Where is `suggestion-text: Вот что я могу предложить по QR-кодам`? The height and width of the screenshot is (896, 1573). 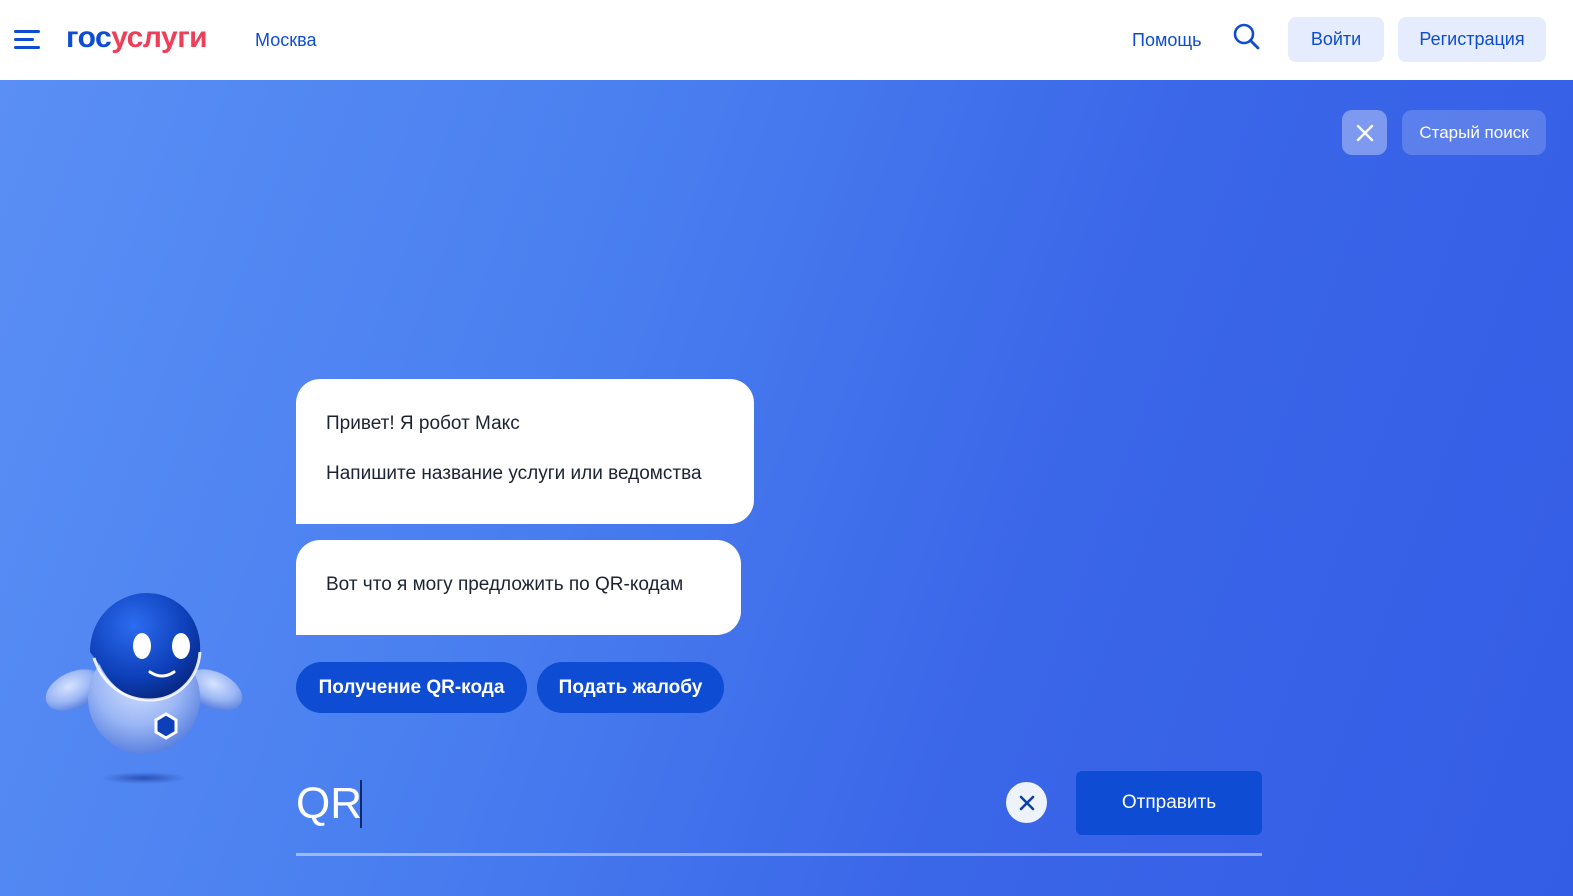
suggestion-text: Вот что я могу предложить по QR-кодам is located at coordinates (505, 584).